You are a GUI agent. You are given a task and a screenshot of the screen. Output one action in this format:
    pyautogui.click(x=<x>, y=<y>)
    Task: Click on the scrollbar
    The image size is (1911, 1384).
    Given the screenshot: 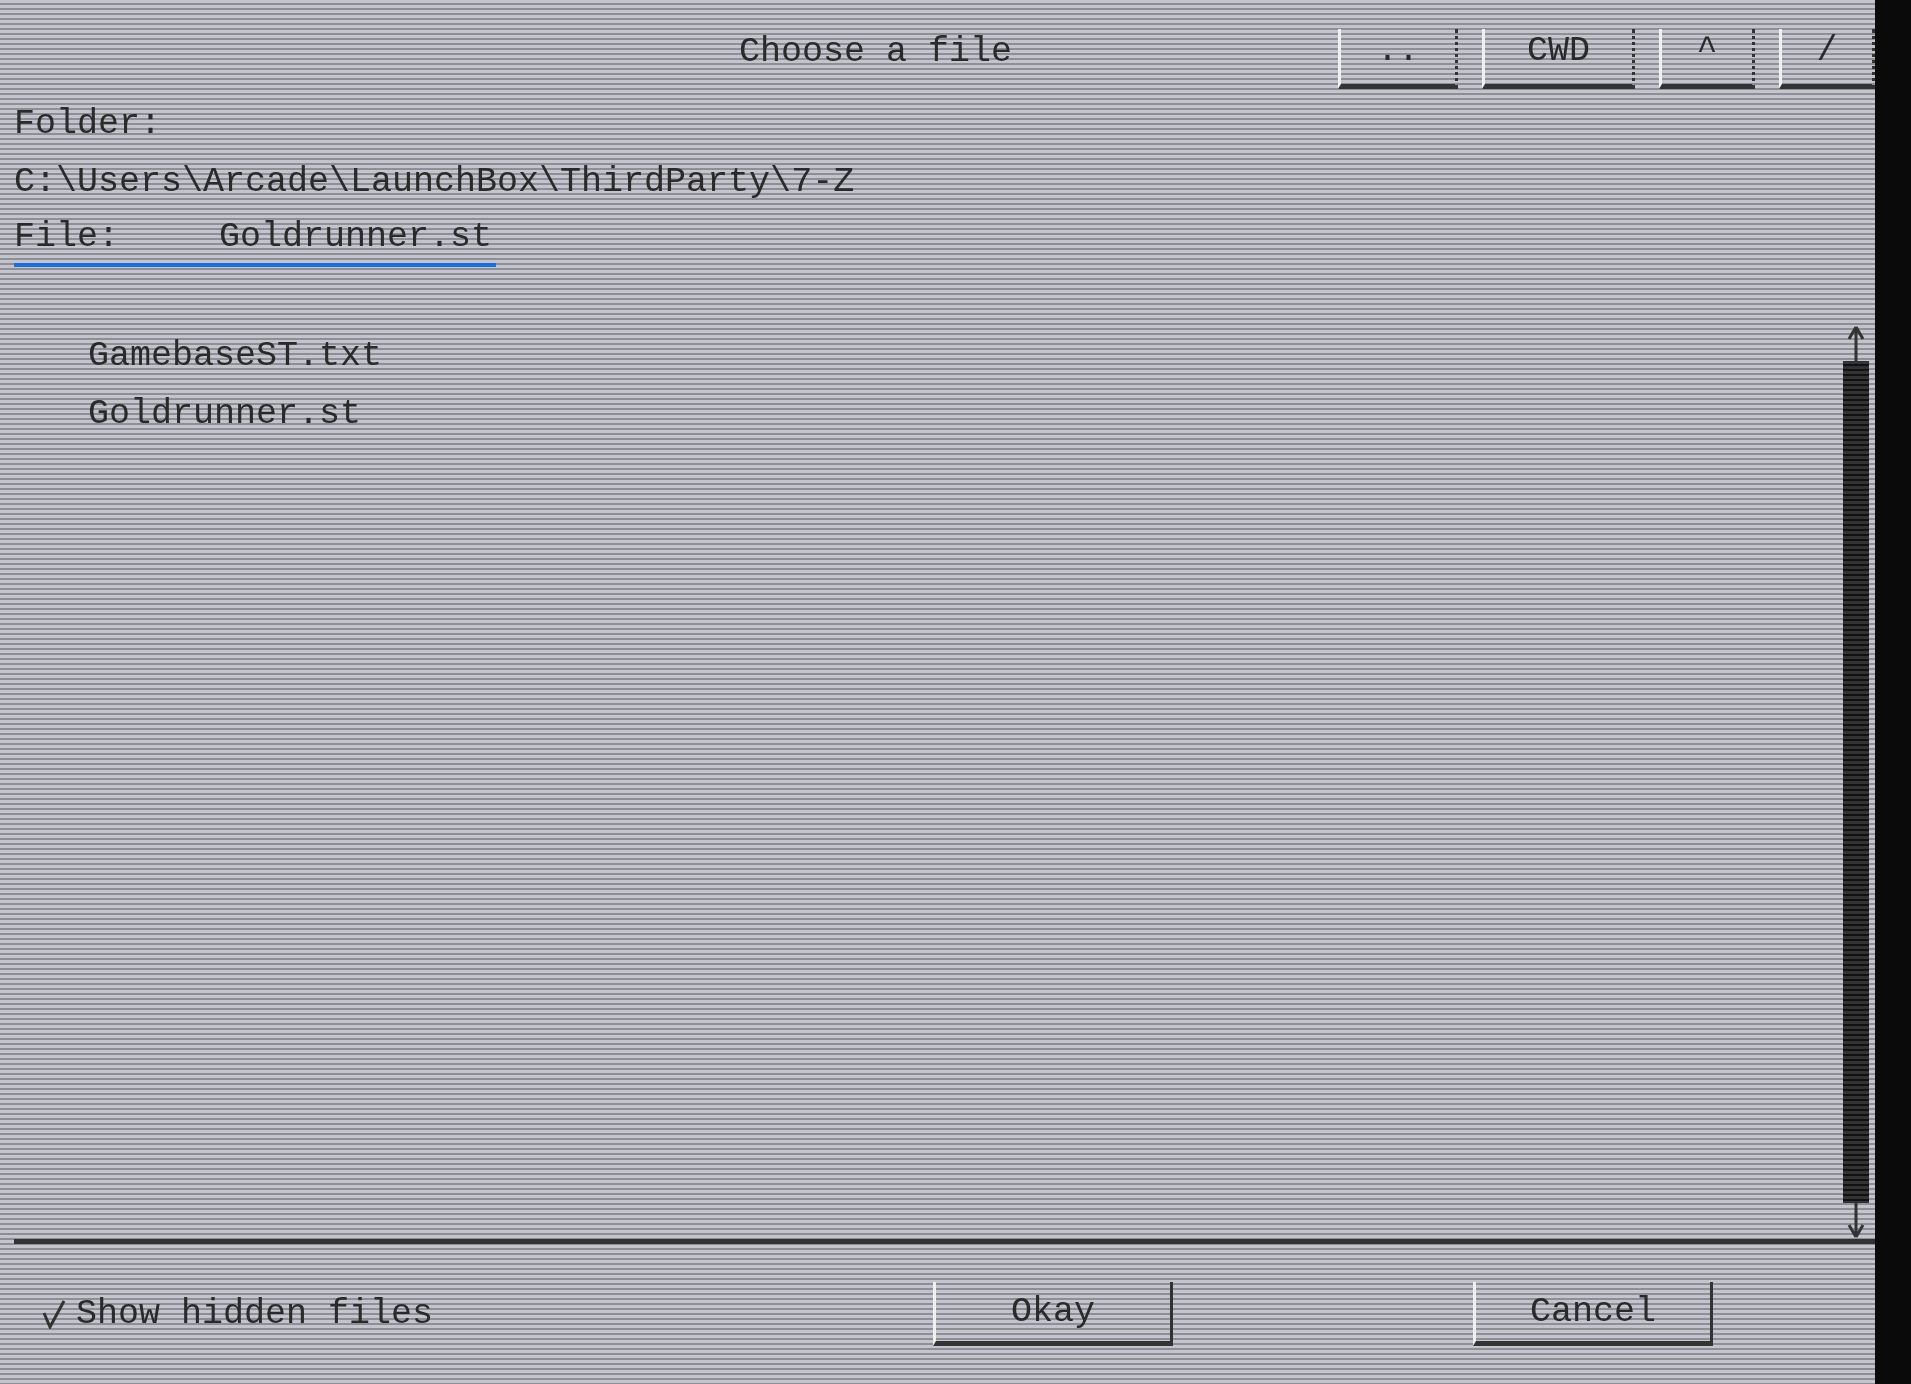 What is the action you would take?
    pyautogui.click(x=1856, y=782)
    